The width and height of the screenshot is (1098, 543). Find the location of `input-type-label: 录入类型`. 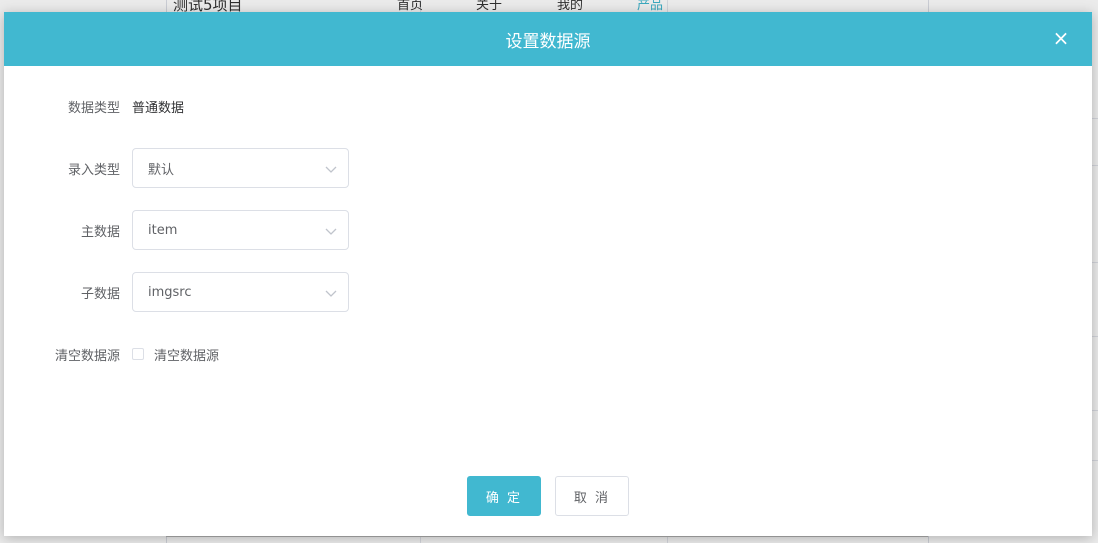

input-type-label: 录入类型 is located at coordinates (93, 170).